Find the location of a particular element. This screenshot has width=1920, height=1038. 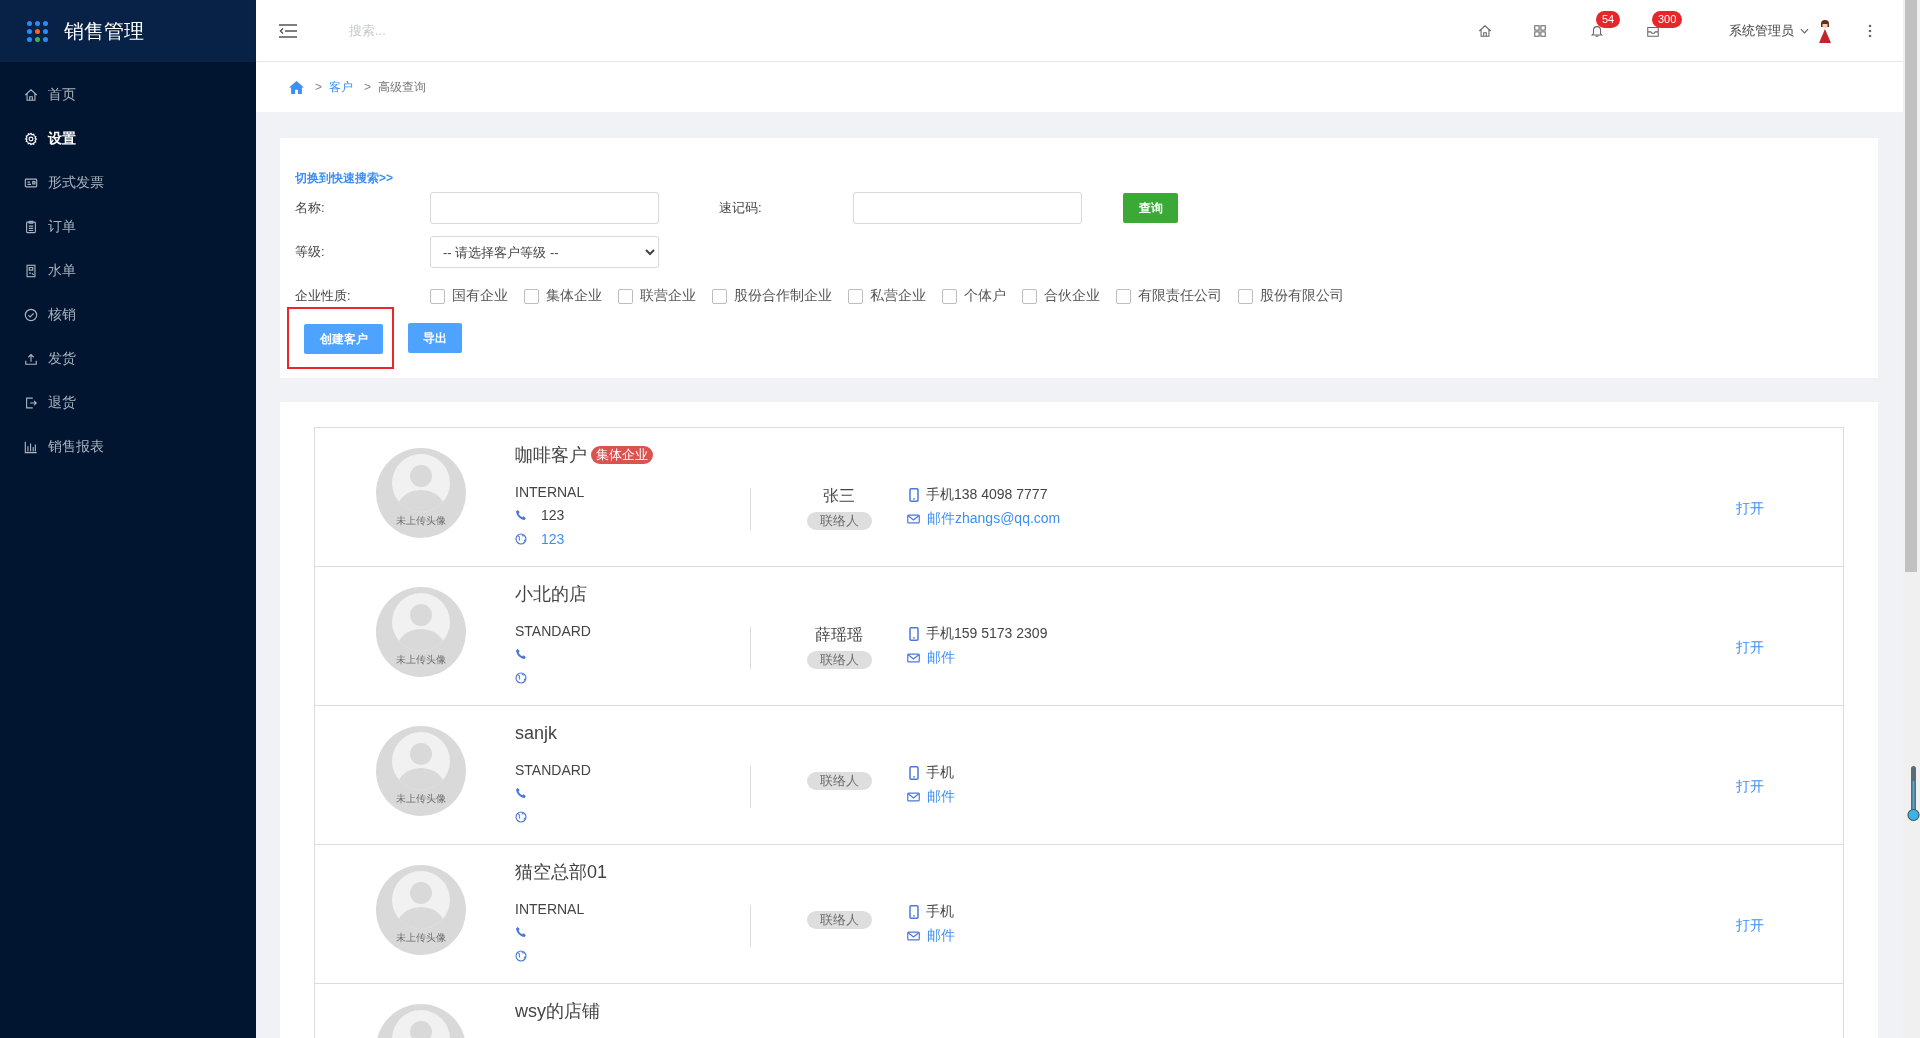

checkbox-label: 股份合作制企业 is located at coordinates (783, 296).